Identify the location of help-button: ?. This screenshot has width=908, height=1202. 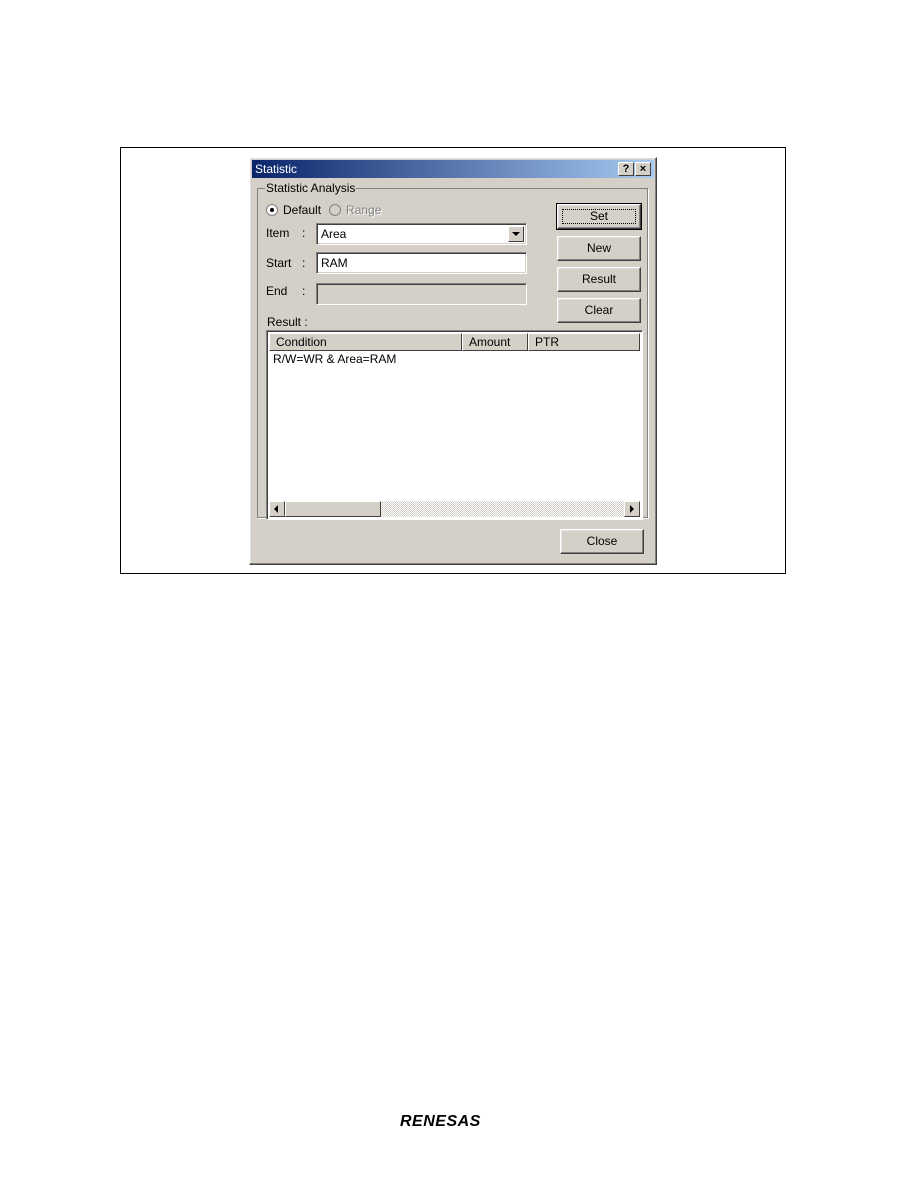
(626, 169).